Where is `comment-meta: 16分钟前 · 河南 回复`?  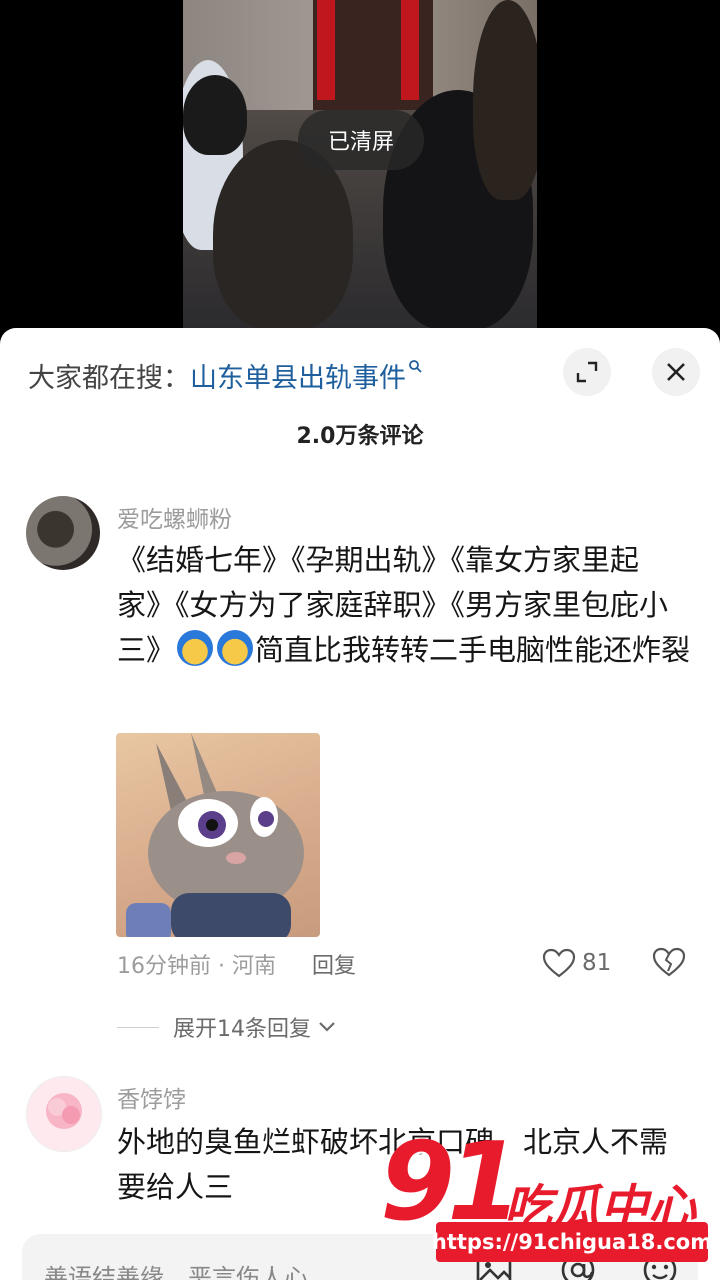 comment-meta: 16分钟前 · 河南 回复 is located at coordinates (236, 964).